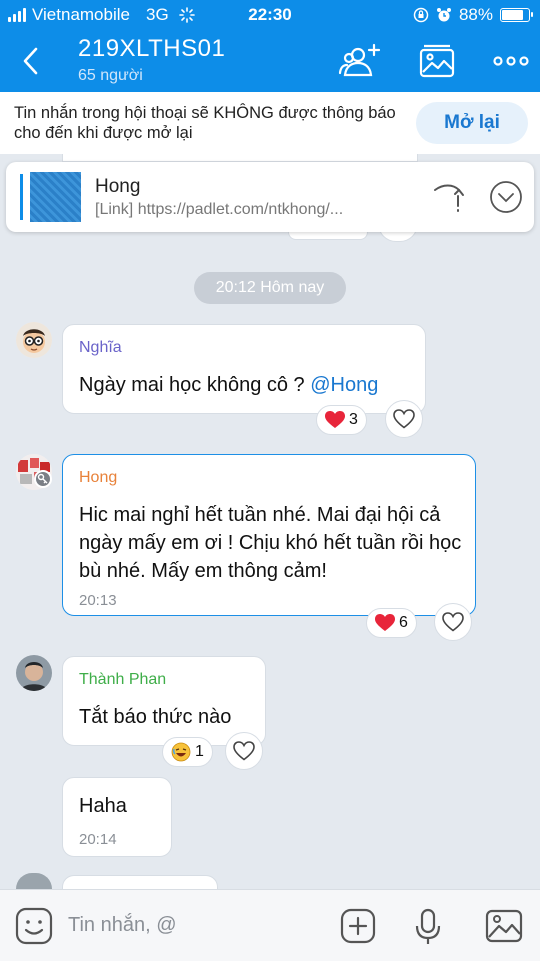 The width and height of the screenshot is (540, 961). I want to click on message-time: 20:13, so click(98, 600).